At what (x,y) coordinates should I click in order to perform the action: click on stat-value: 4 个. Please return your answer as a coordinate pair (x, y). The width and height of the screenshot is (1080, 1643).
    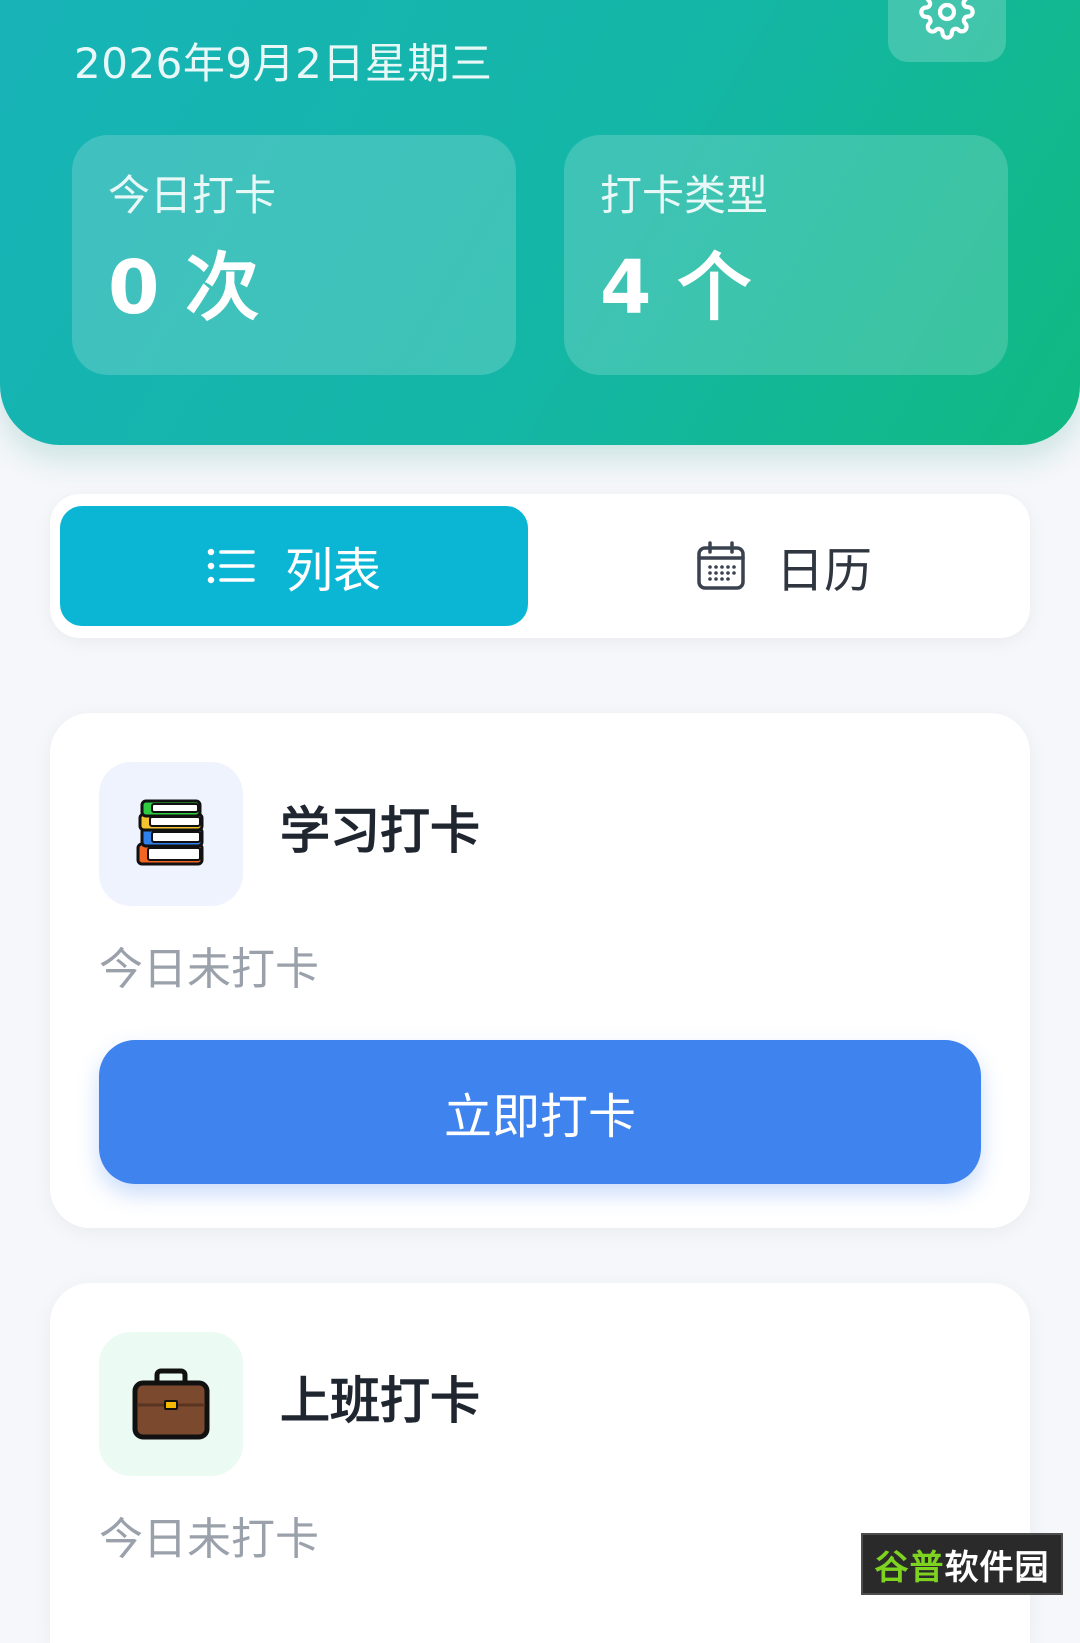
    Looking at the image, I should click on (676, 288).